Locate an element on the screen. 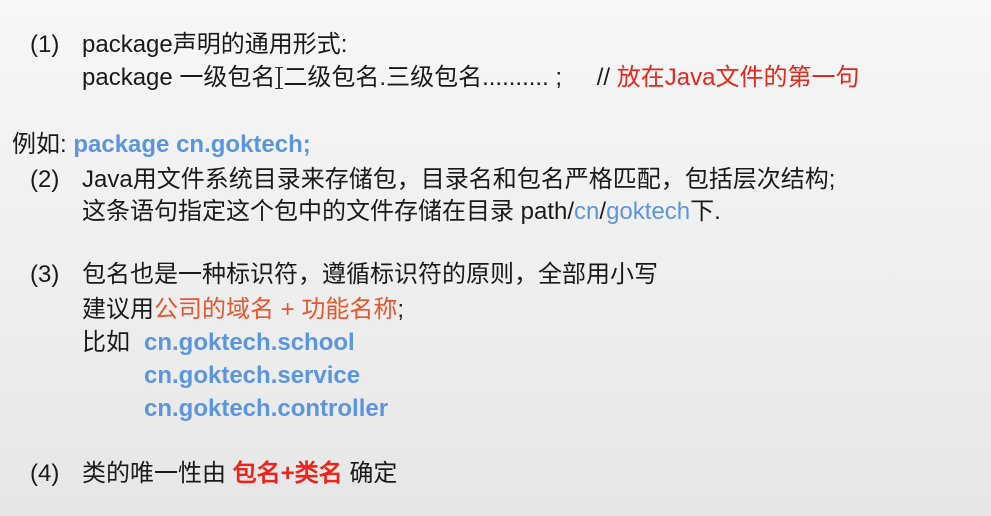  section4-content: 类的唯一性由 包名+类名 确定 is located at coordinates (239, 474).